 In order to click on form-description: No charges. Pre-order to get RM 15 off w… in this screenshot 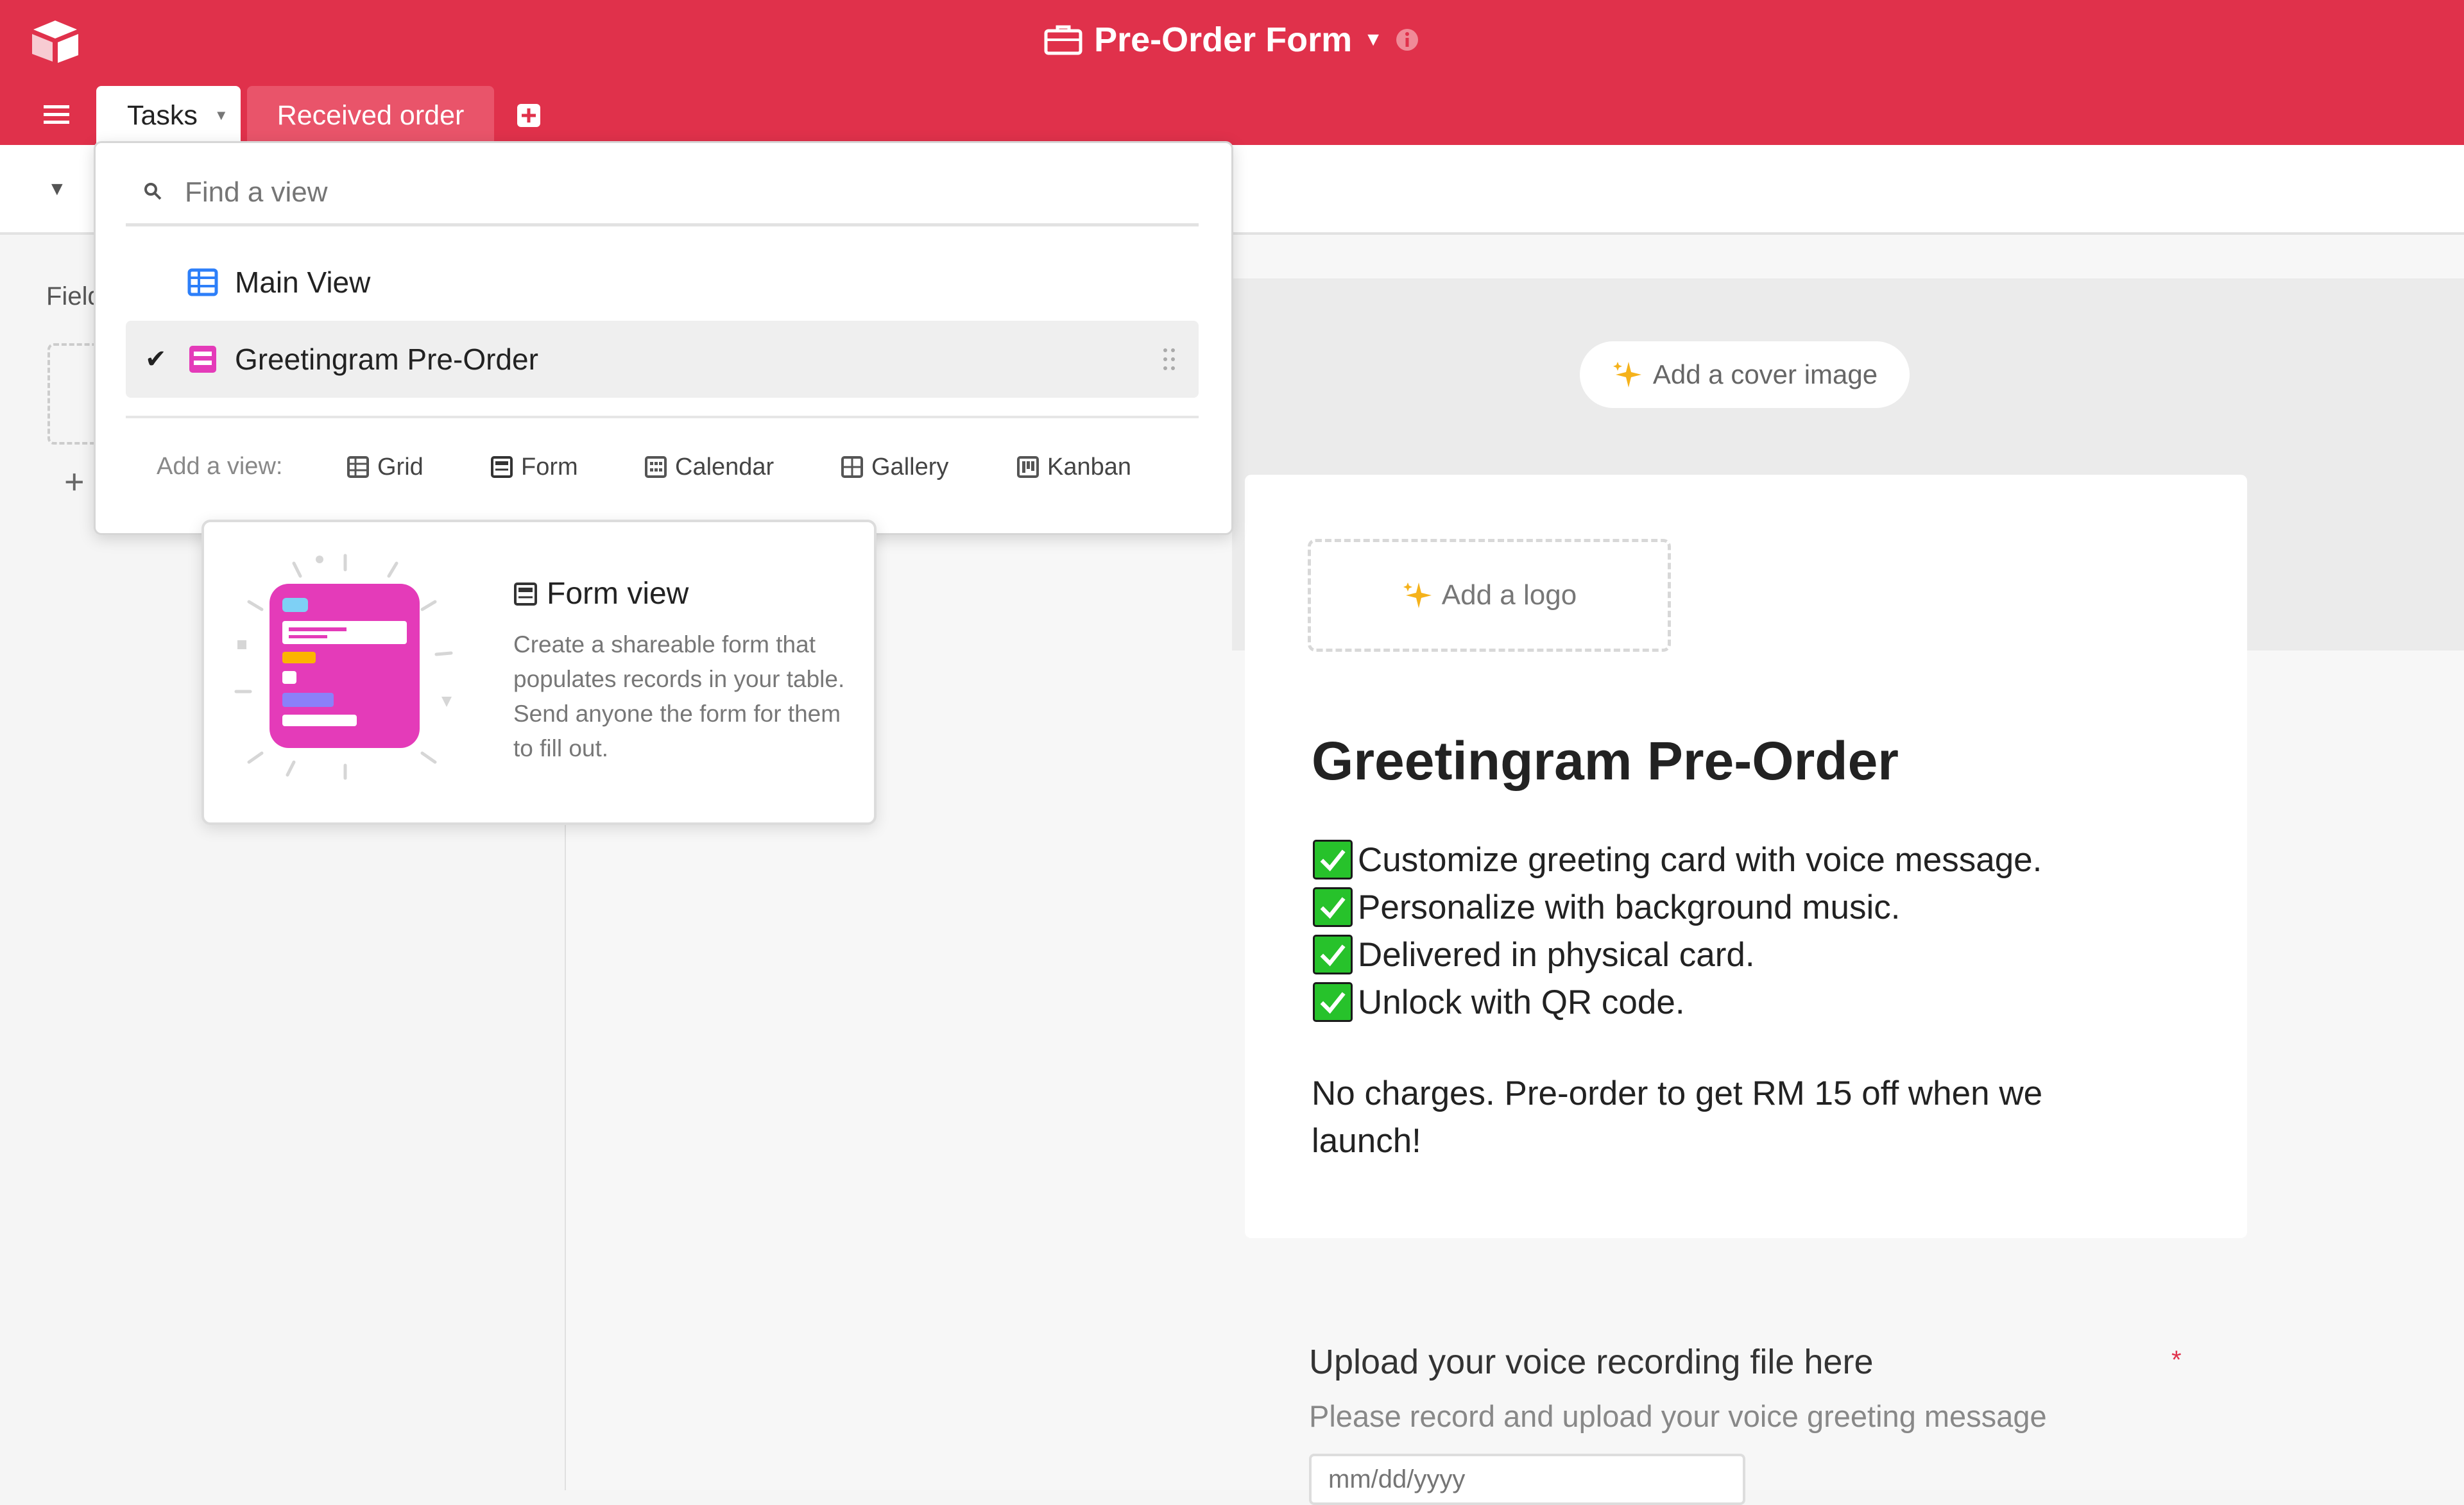, I will do `click(1677, 1117)`.